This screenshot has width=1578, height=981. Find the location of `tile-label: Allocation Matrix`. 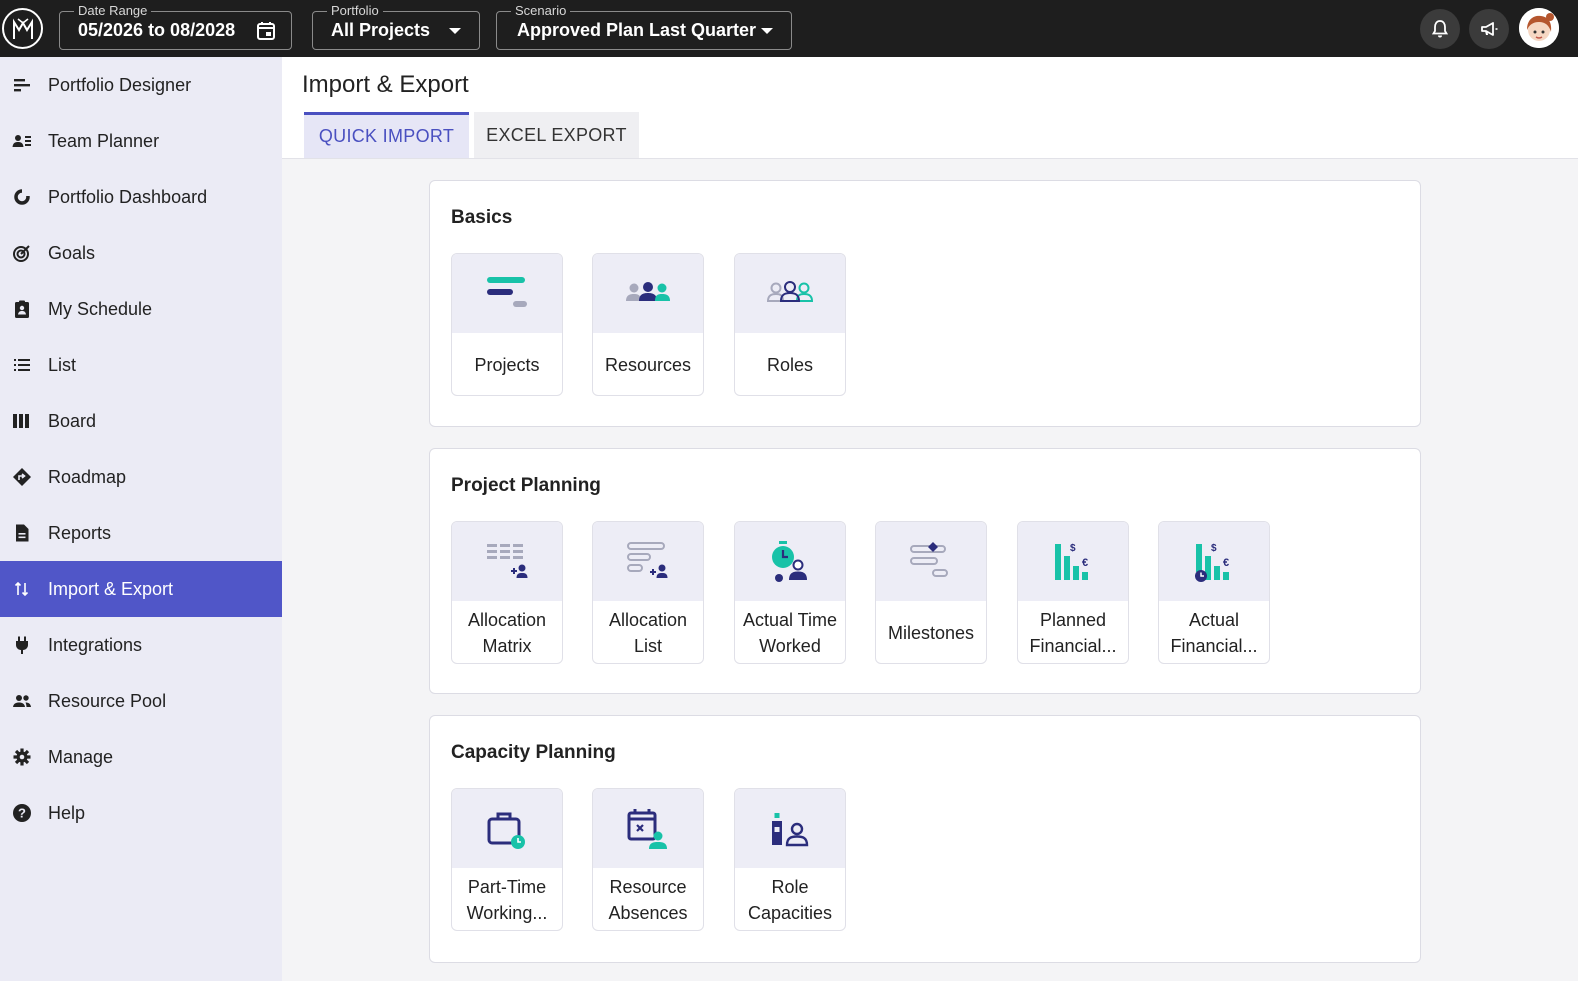

tile-label: Allocation Matrix is located at coordinates (507, 633).